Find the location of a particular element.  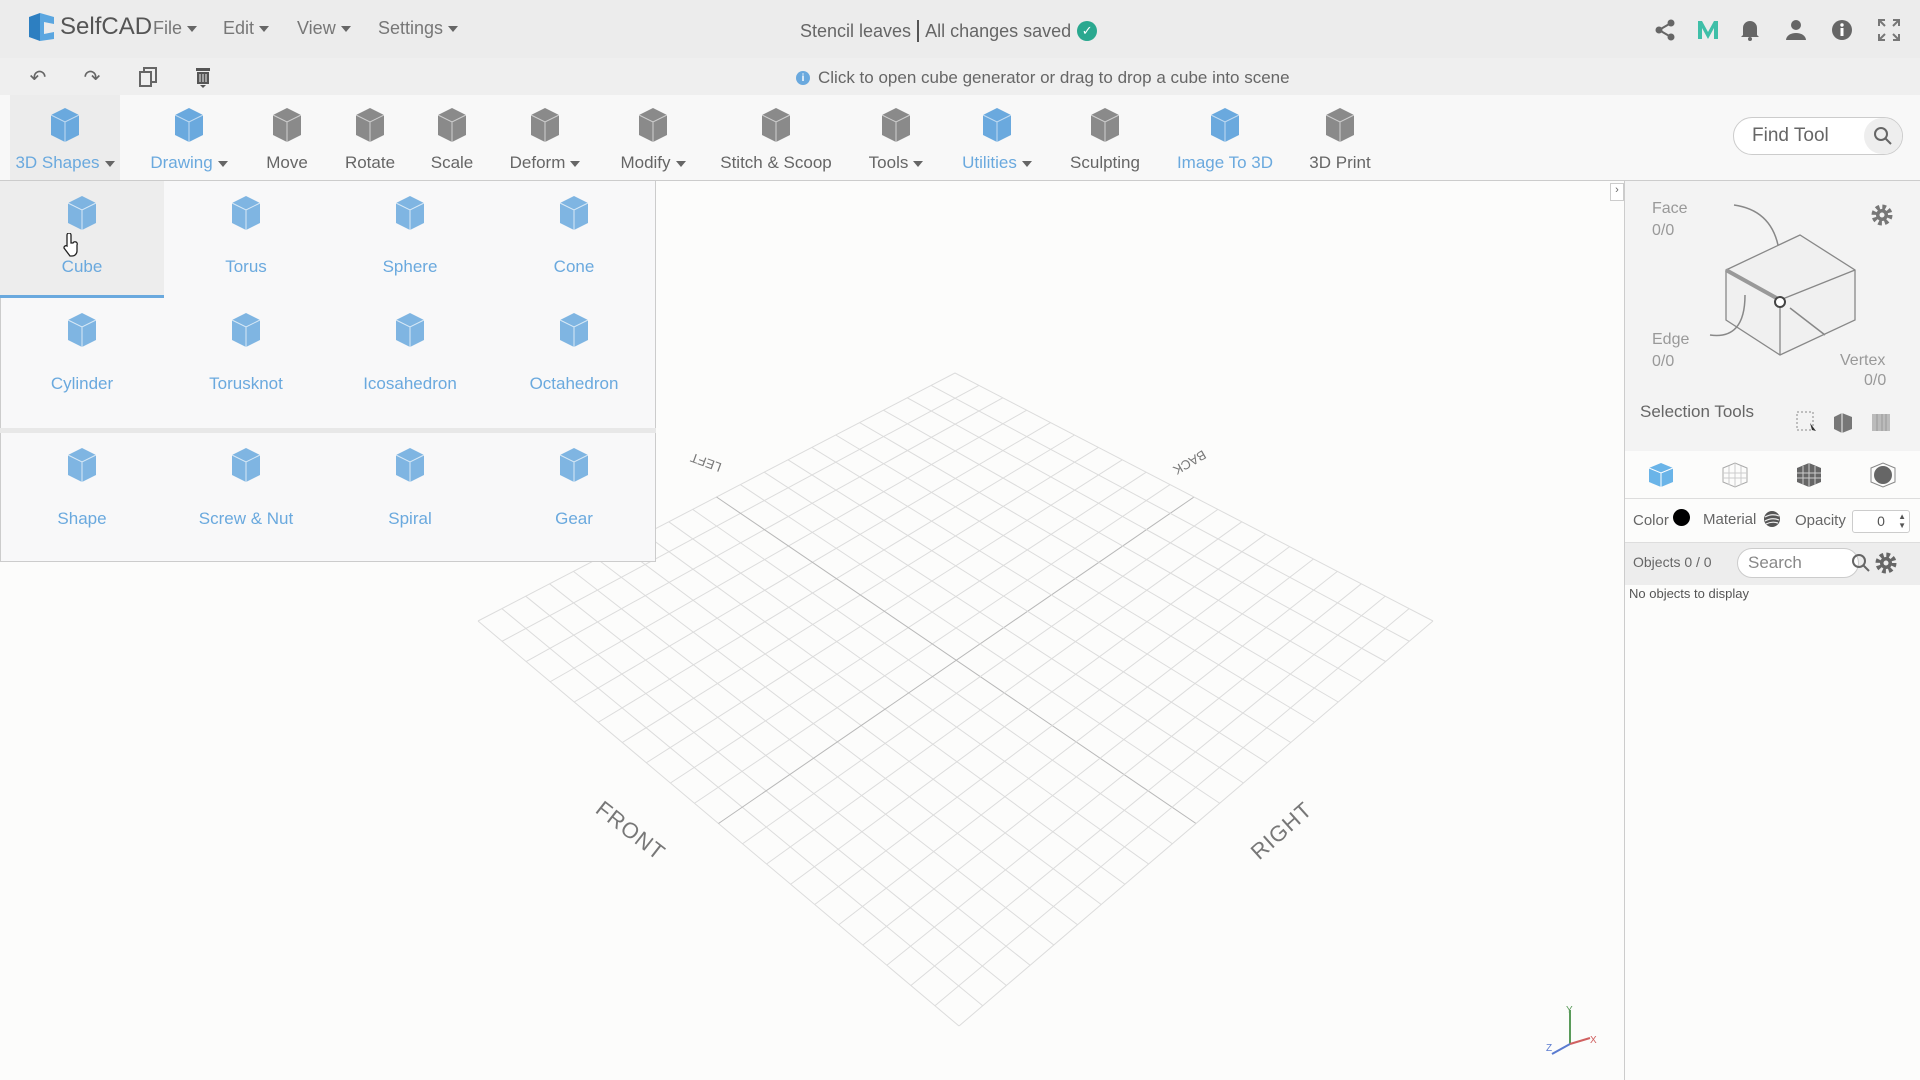

shape-label: Sphere is located at coordinates (410, 266).